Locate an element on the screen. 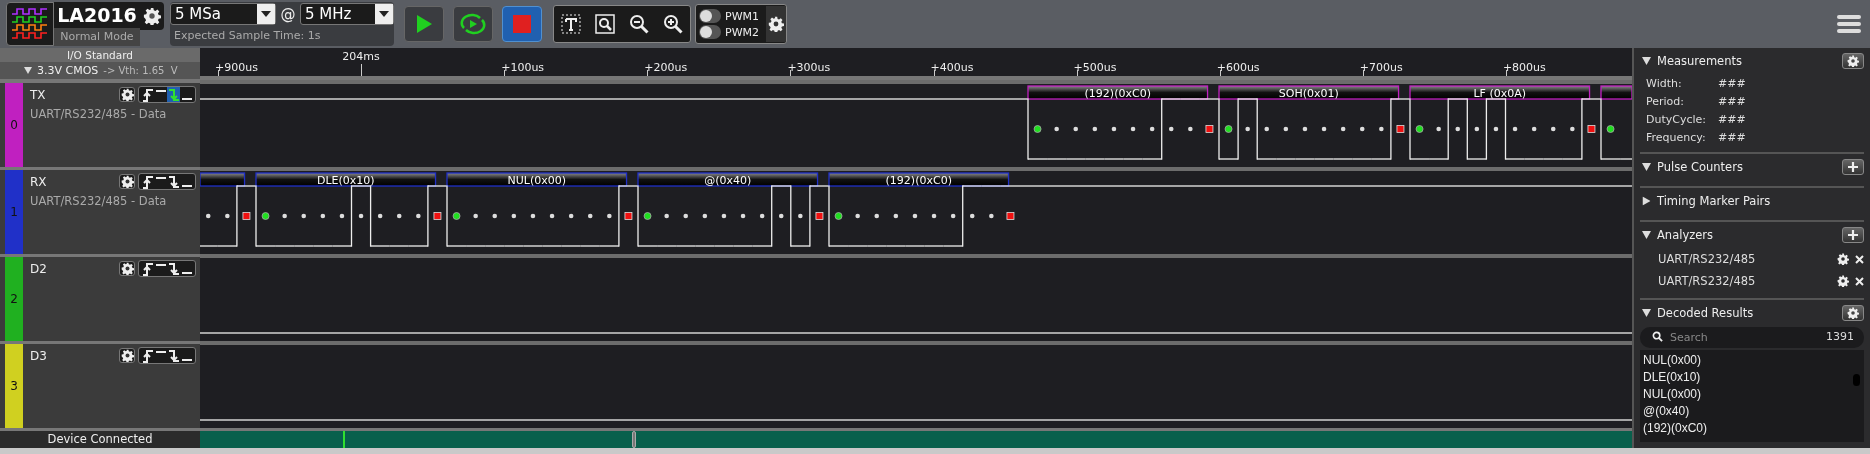  zoom-fit-button is located at coordinates (605, 24).